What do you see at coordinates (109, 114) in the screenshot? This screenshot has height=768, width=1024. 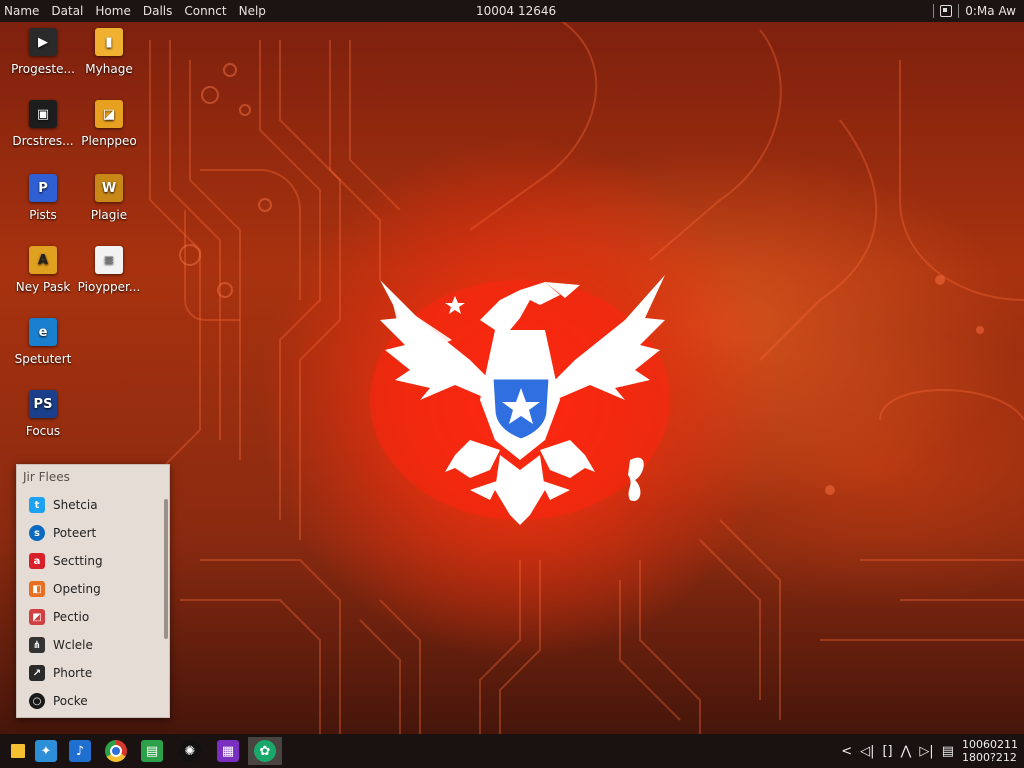 I see `image-icon: ◪` at bounding box center [109, 114].